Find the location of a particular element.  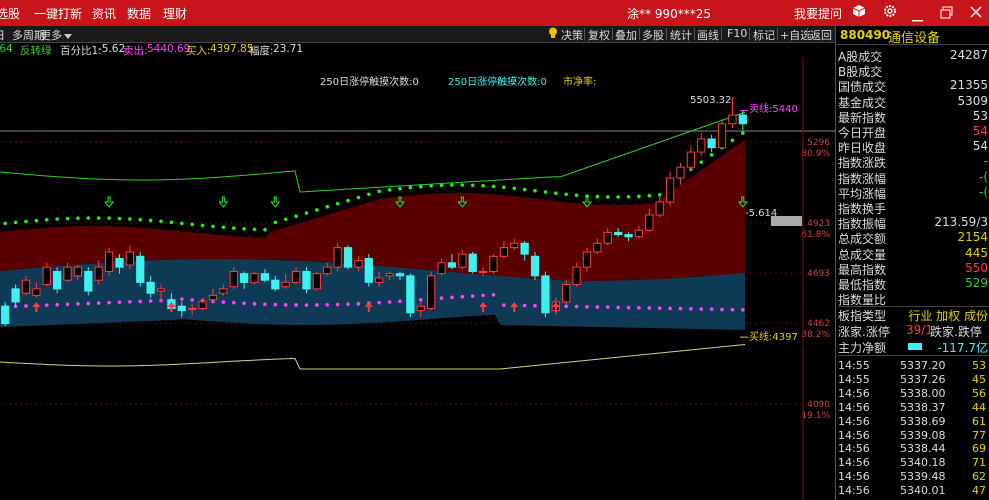

decision-button: 决策 is located at coordinates (572, 35).